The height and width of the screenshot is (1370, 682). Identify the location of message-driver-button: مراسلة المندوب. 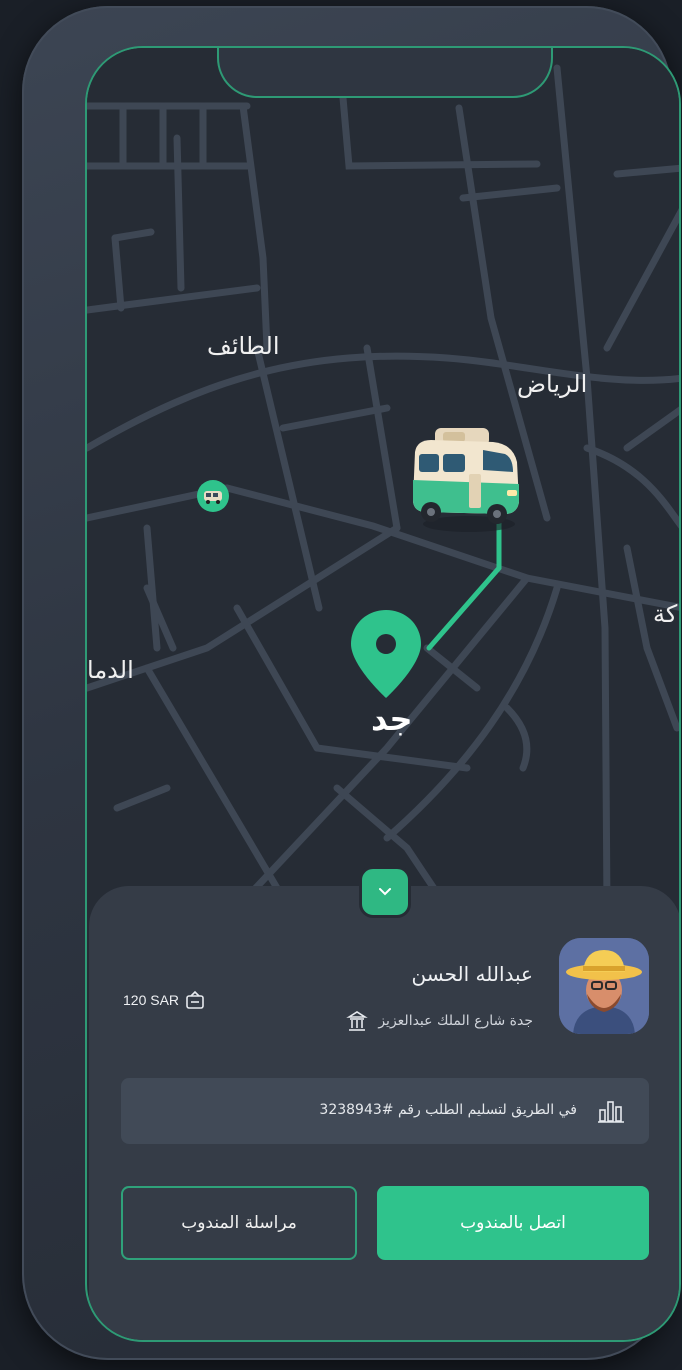
(239, 1223).